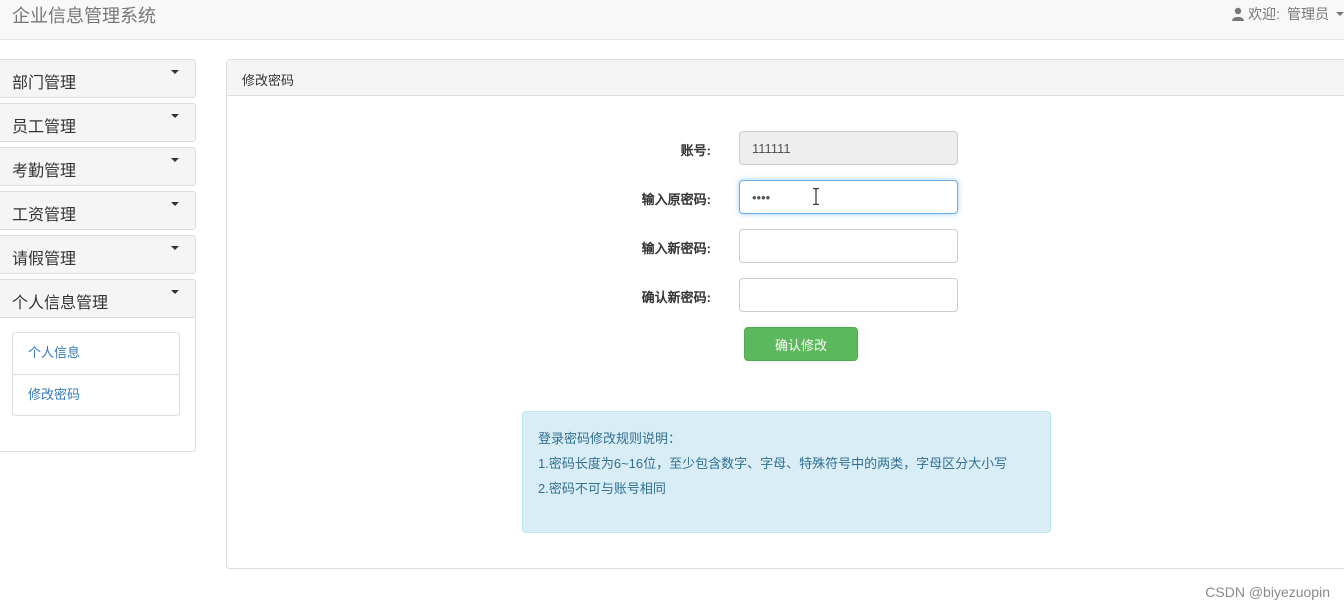 Image resolution: width=1344 pixels, height=608 pixels. Describe the element at coordinates (44, 215) in the screenshot. I see `sidebar-group-label: 工资管理` at that location.